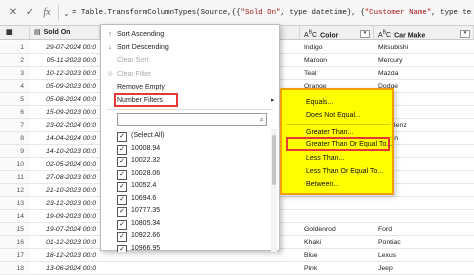 This screenshot has height=275, width=474. I want to click on column-header-label: Car Make, so click(410, 36).